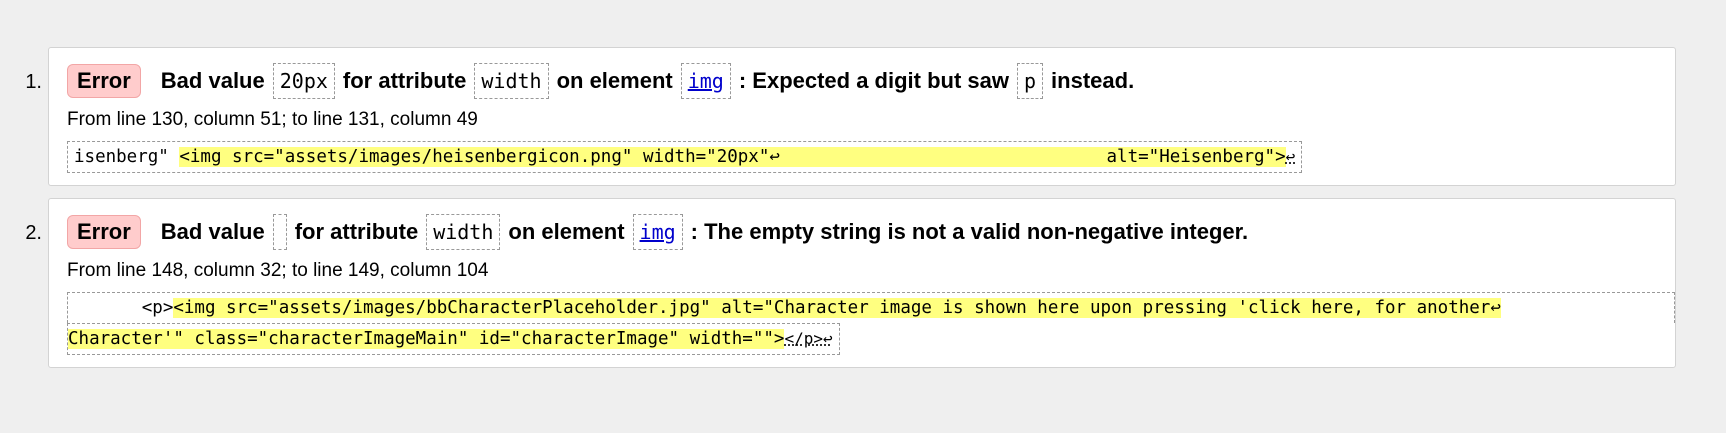 This screenshot has width=1726, height=433. I want to click on return-icon: ↩, so click(1290, 156).